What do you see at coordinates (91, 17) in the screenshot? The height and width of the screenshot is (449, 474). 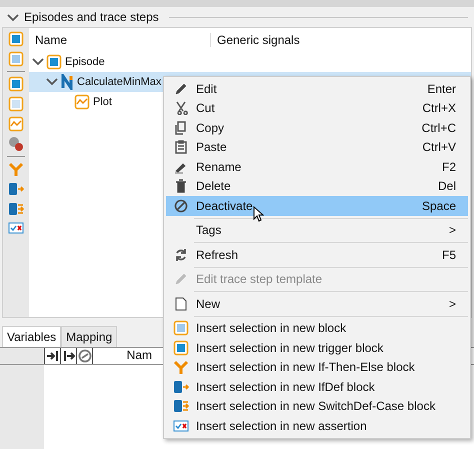 I see `section-title: Episodes and trace steps` at bounding box center [91, 17].